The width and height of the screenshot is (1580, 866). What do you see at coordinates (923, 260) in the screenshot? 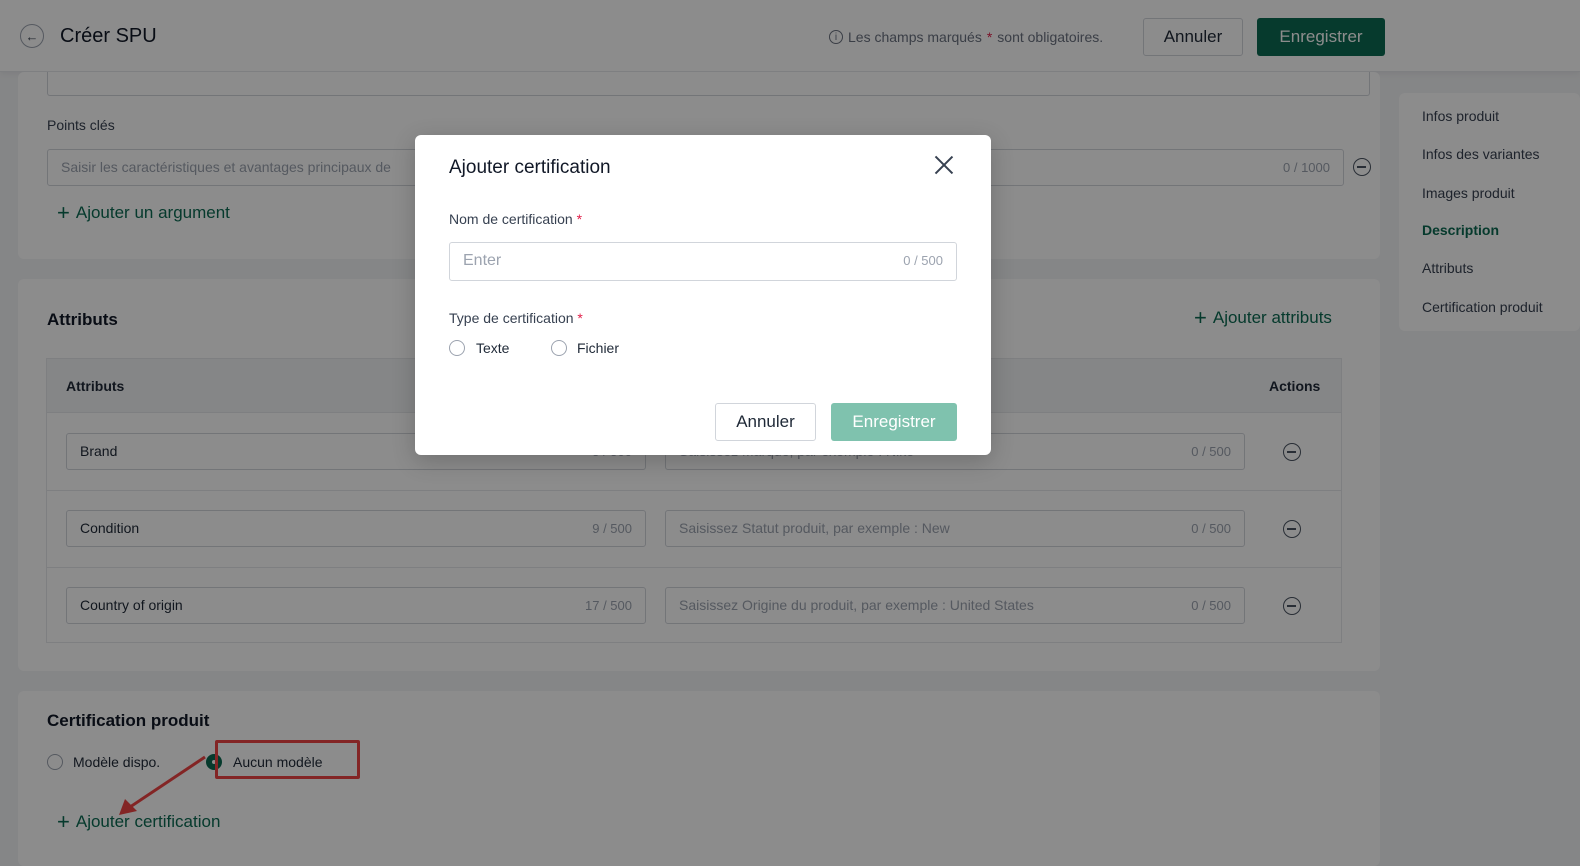
I see `certification-name-counter: 0 / 500` at bounding box center [923, 260].